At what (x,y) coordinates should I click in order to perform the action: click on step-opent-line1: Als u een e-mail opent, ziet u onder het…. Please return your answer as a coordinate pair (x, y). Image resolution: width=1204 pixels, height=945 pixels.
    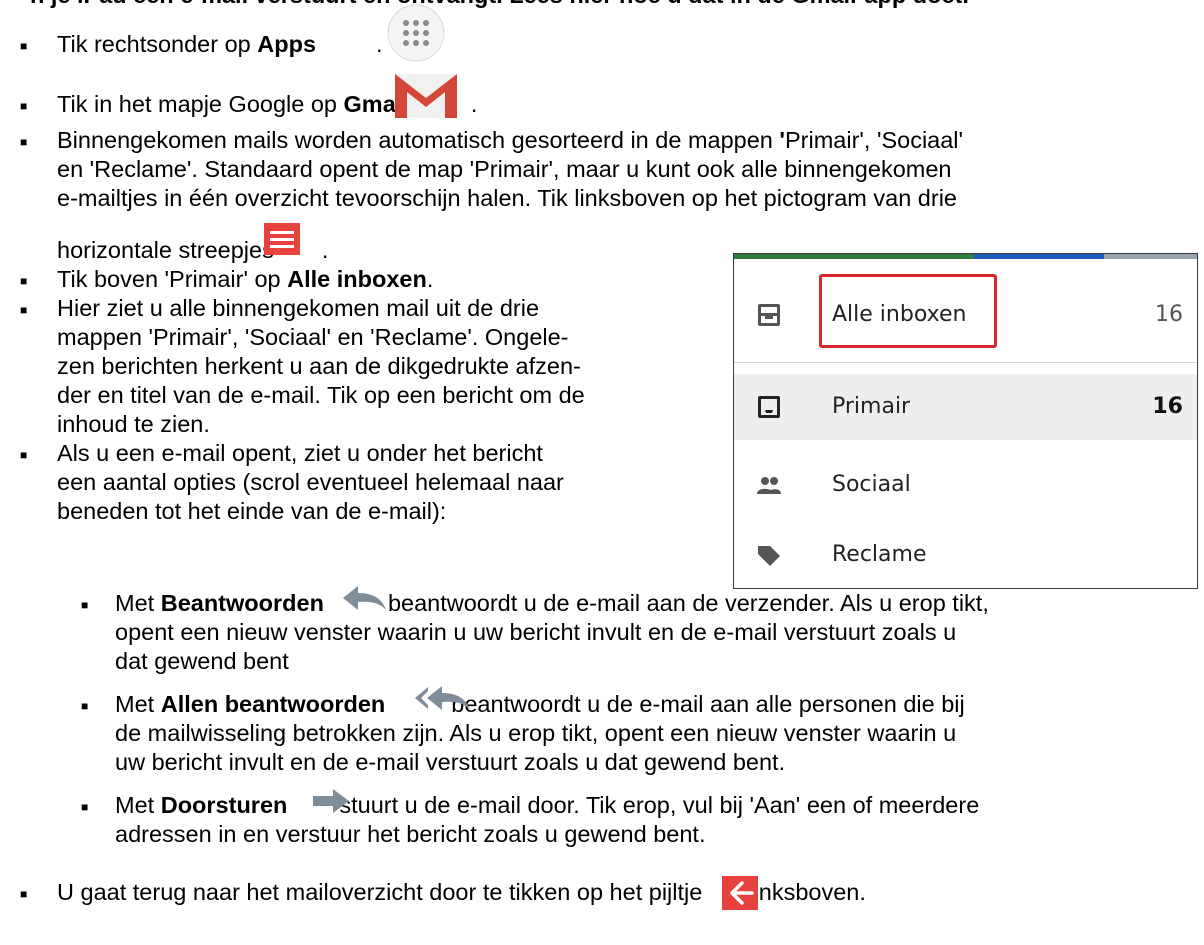
    Looking at the image, I should click on (300, 453).